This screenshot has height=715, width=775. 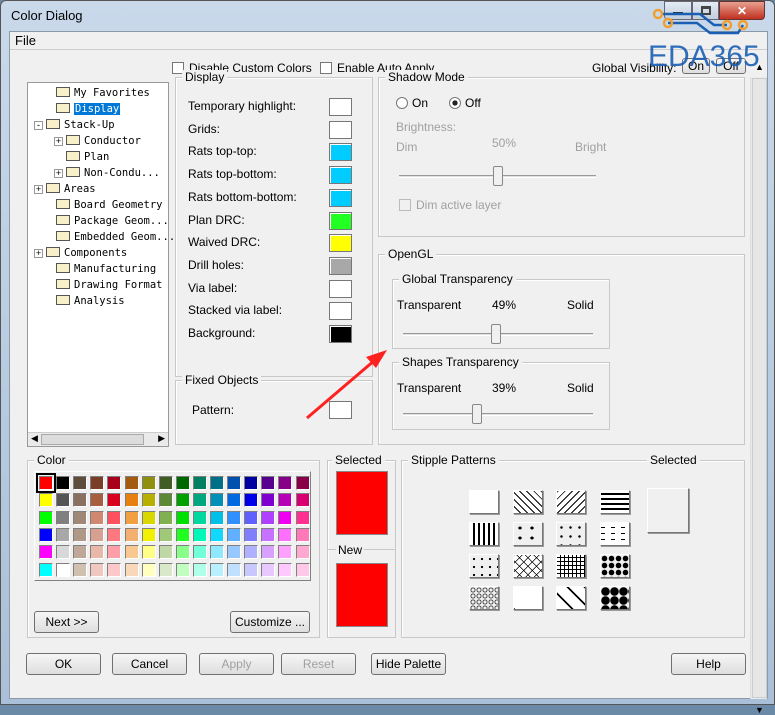 What do you see at coordinates (80, 125) in the screenshot?
I see `tree-item: Stack-Up` at bounding box center [80, 125].